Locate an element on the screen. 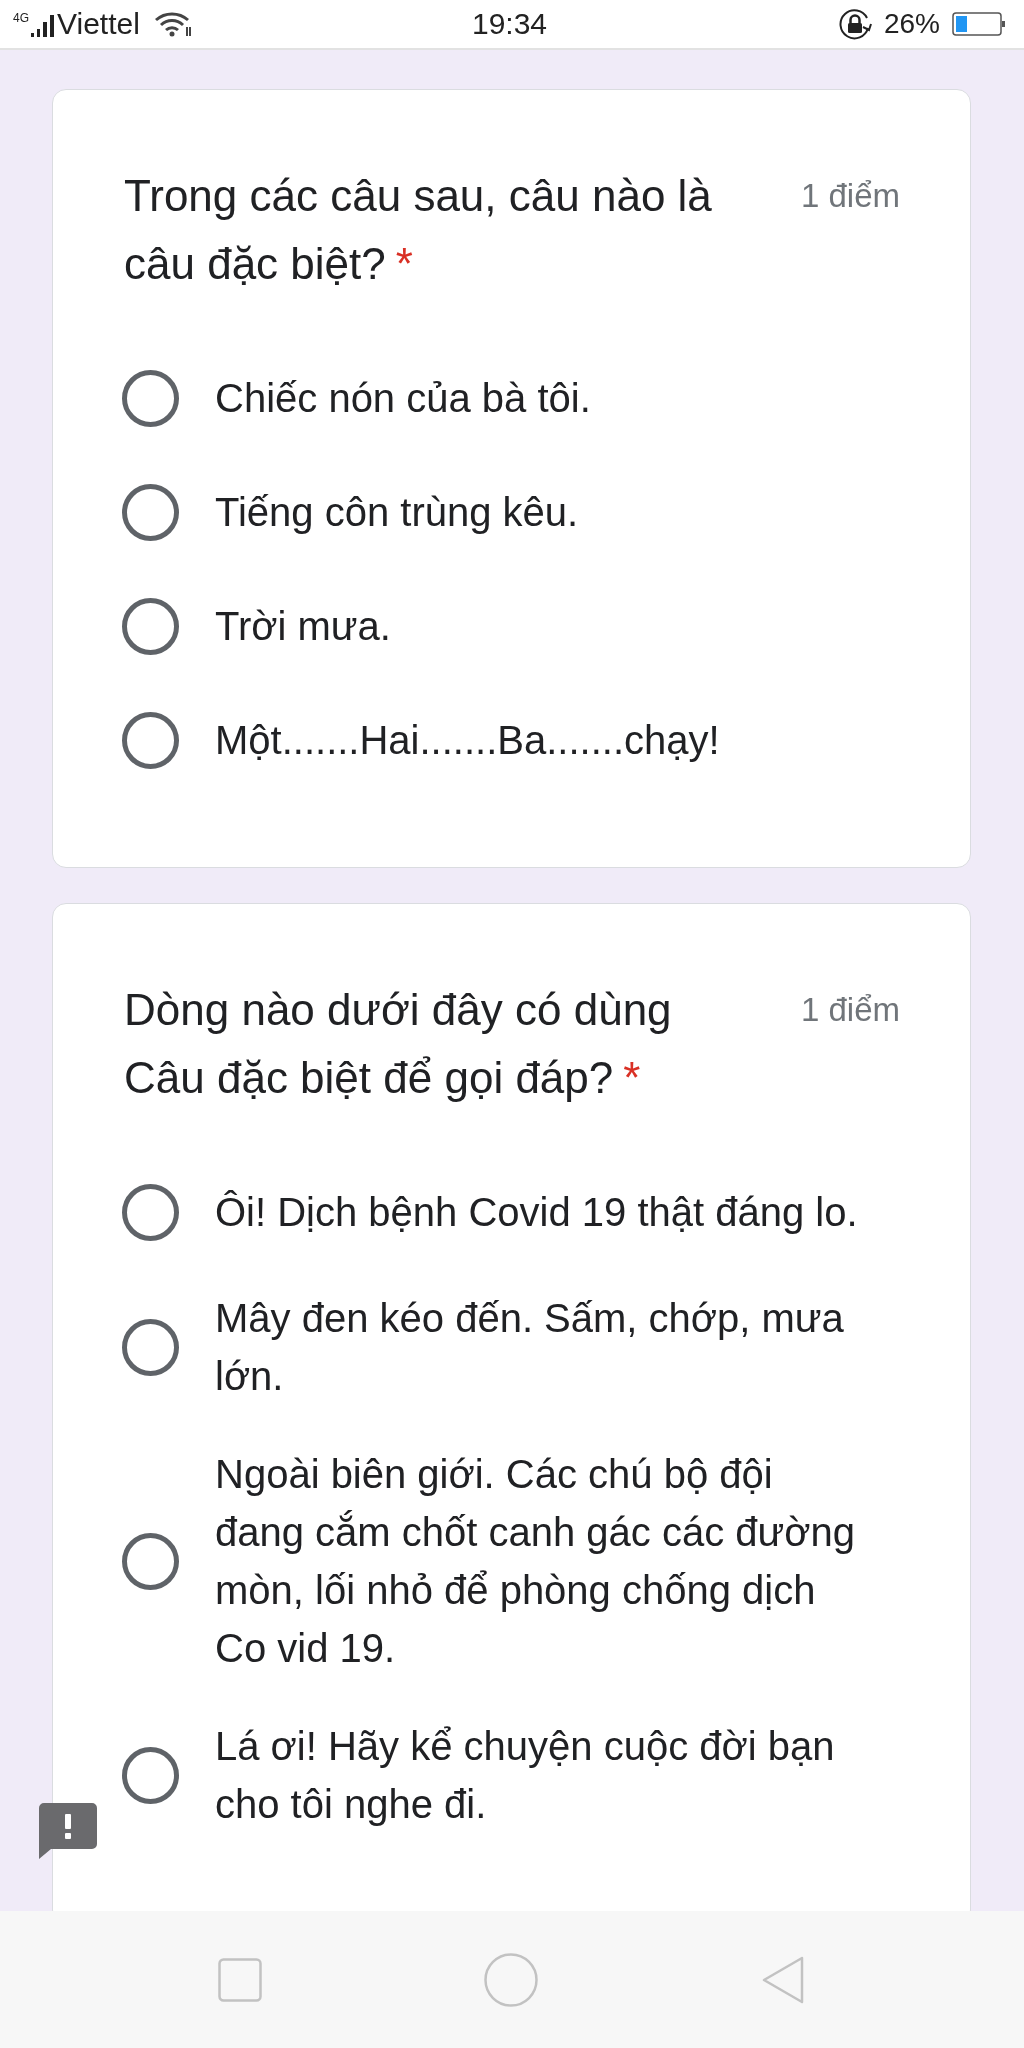 The image size is (1024, 2048). option-label: Ngoài biên giới. Các chú bộ đội đang cắm chốt canh gác các đường mòn, lối nhỏ để phòng chống dịch Co vid 19. is located at coordinates (540, 1561).